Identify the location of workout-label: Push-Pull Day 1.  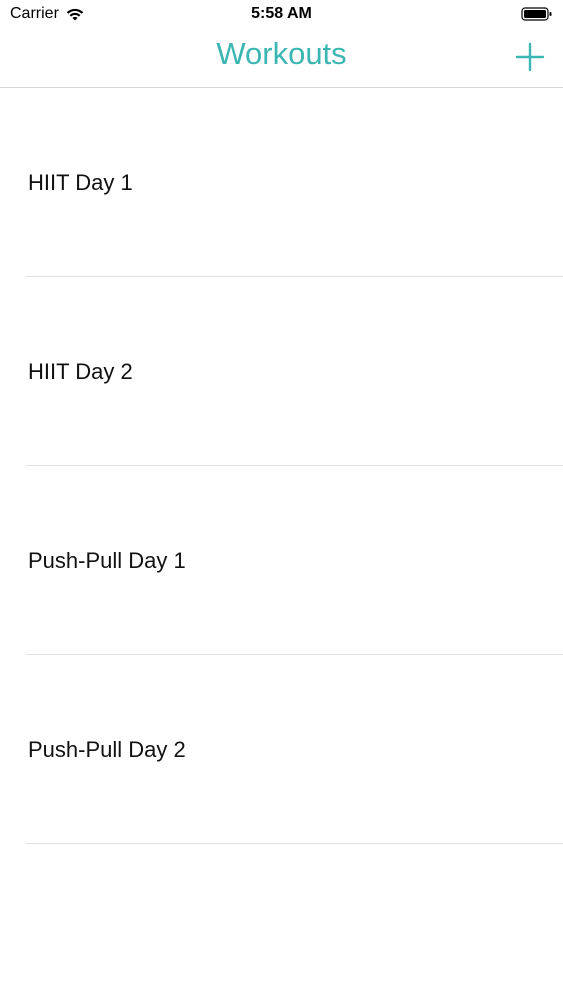
(107, 560).